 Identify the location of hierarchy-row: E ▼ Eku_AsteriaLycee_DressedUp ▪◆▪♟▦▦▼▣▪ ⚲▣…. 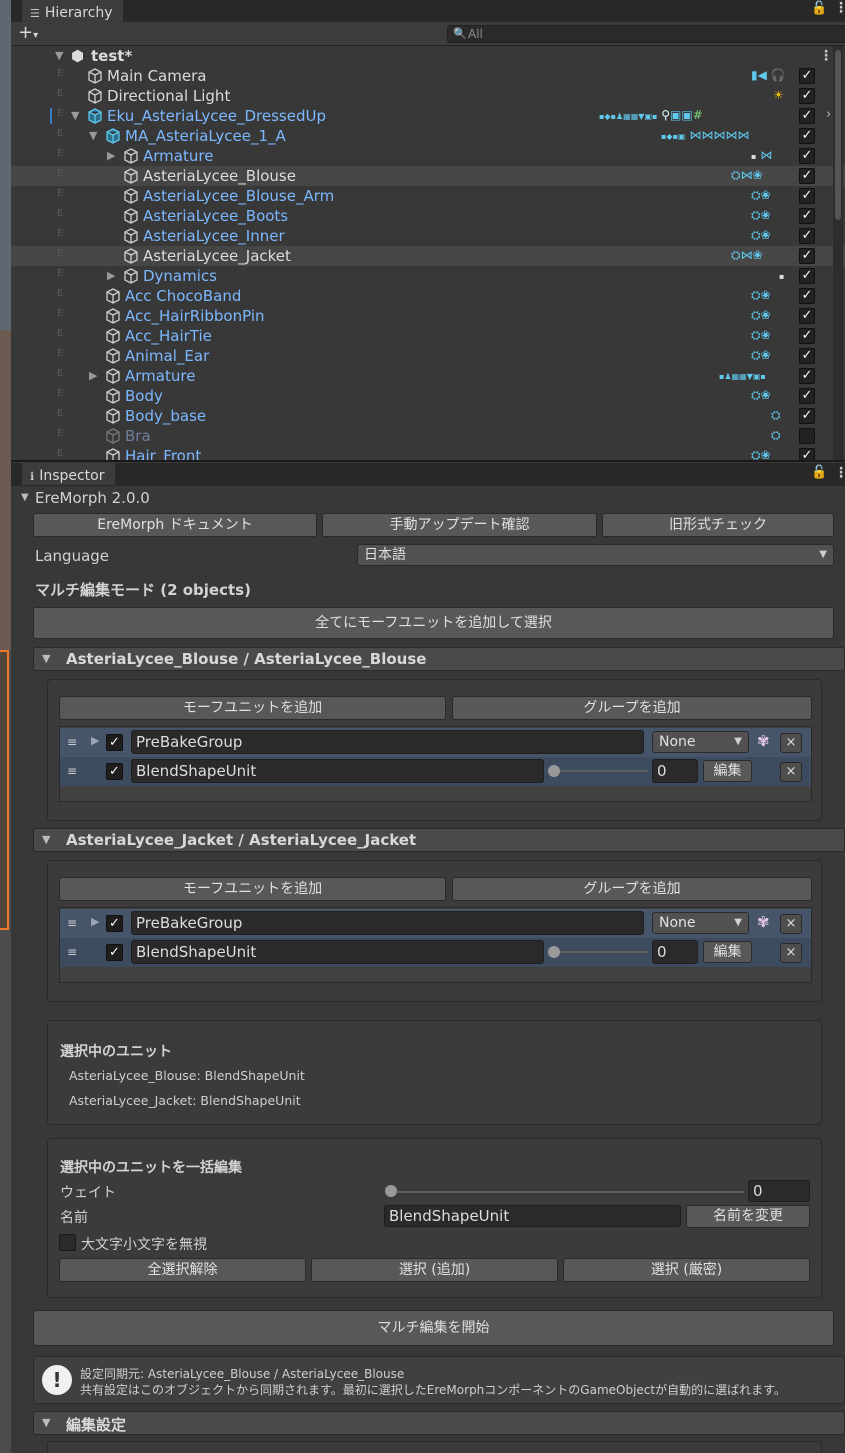
(428, 116).